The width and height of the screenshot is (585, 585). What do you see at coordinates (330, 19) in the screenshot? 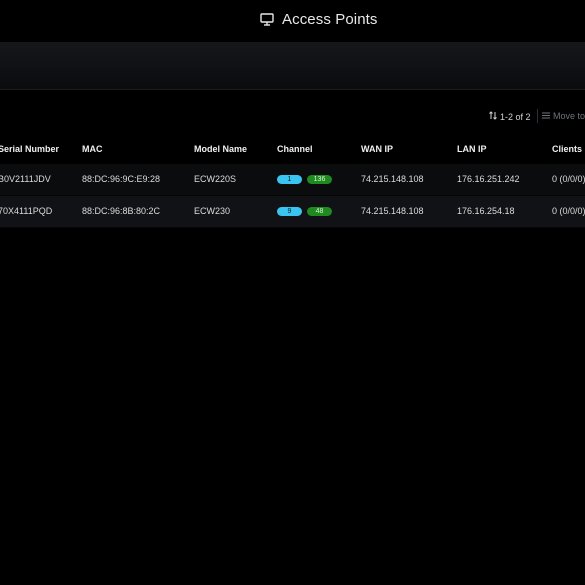
I see `page-title: Access Points` at bounding box center [330, 19].